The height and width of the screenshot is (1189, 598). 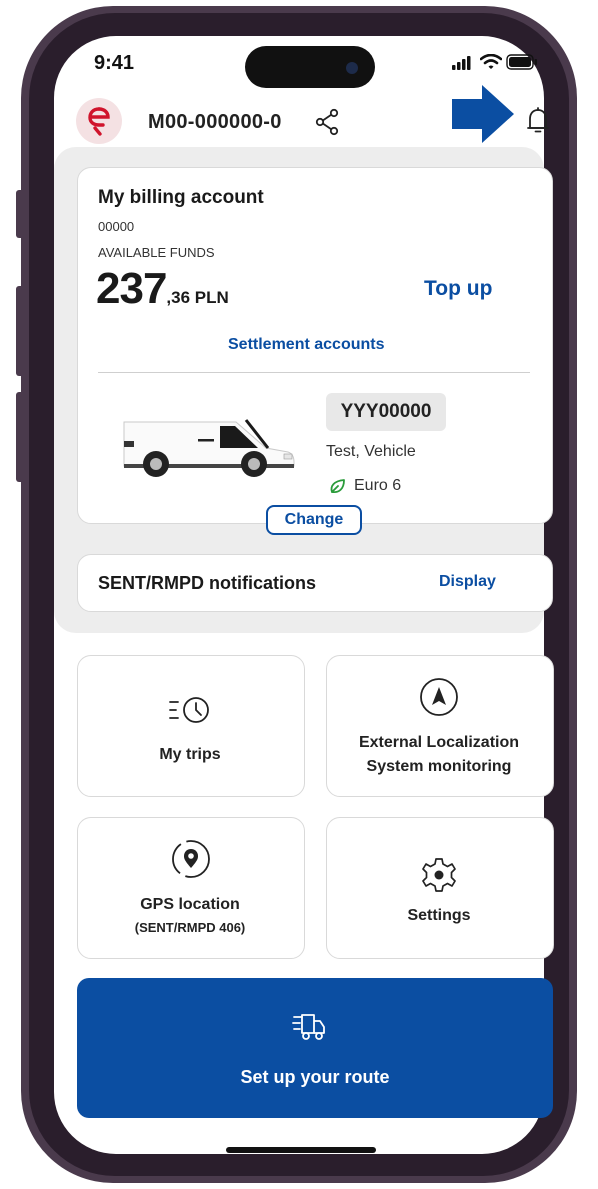 What do you see at coordinates (386, 412) in the screenshot?
I see `license-plate: YYY00000` at bounding box center [386, 412].